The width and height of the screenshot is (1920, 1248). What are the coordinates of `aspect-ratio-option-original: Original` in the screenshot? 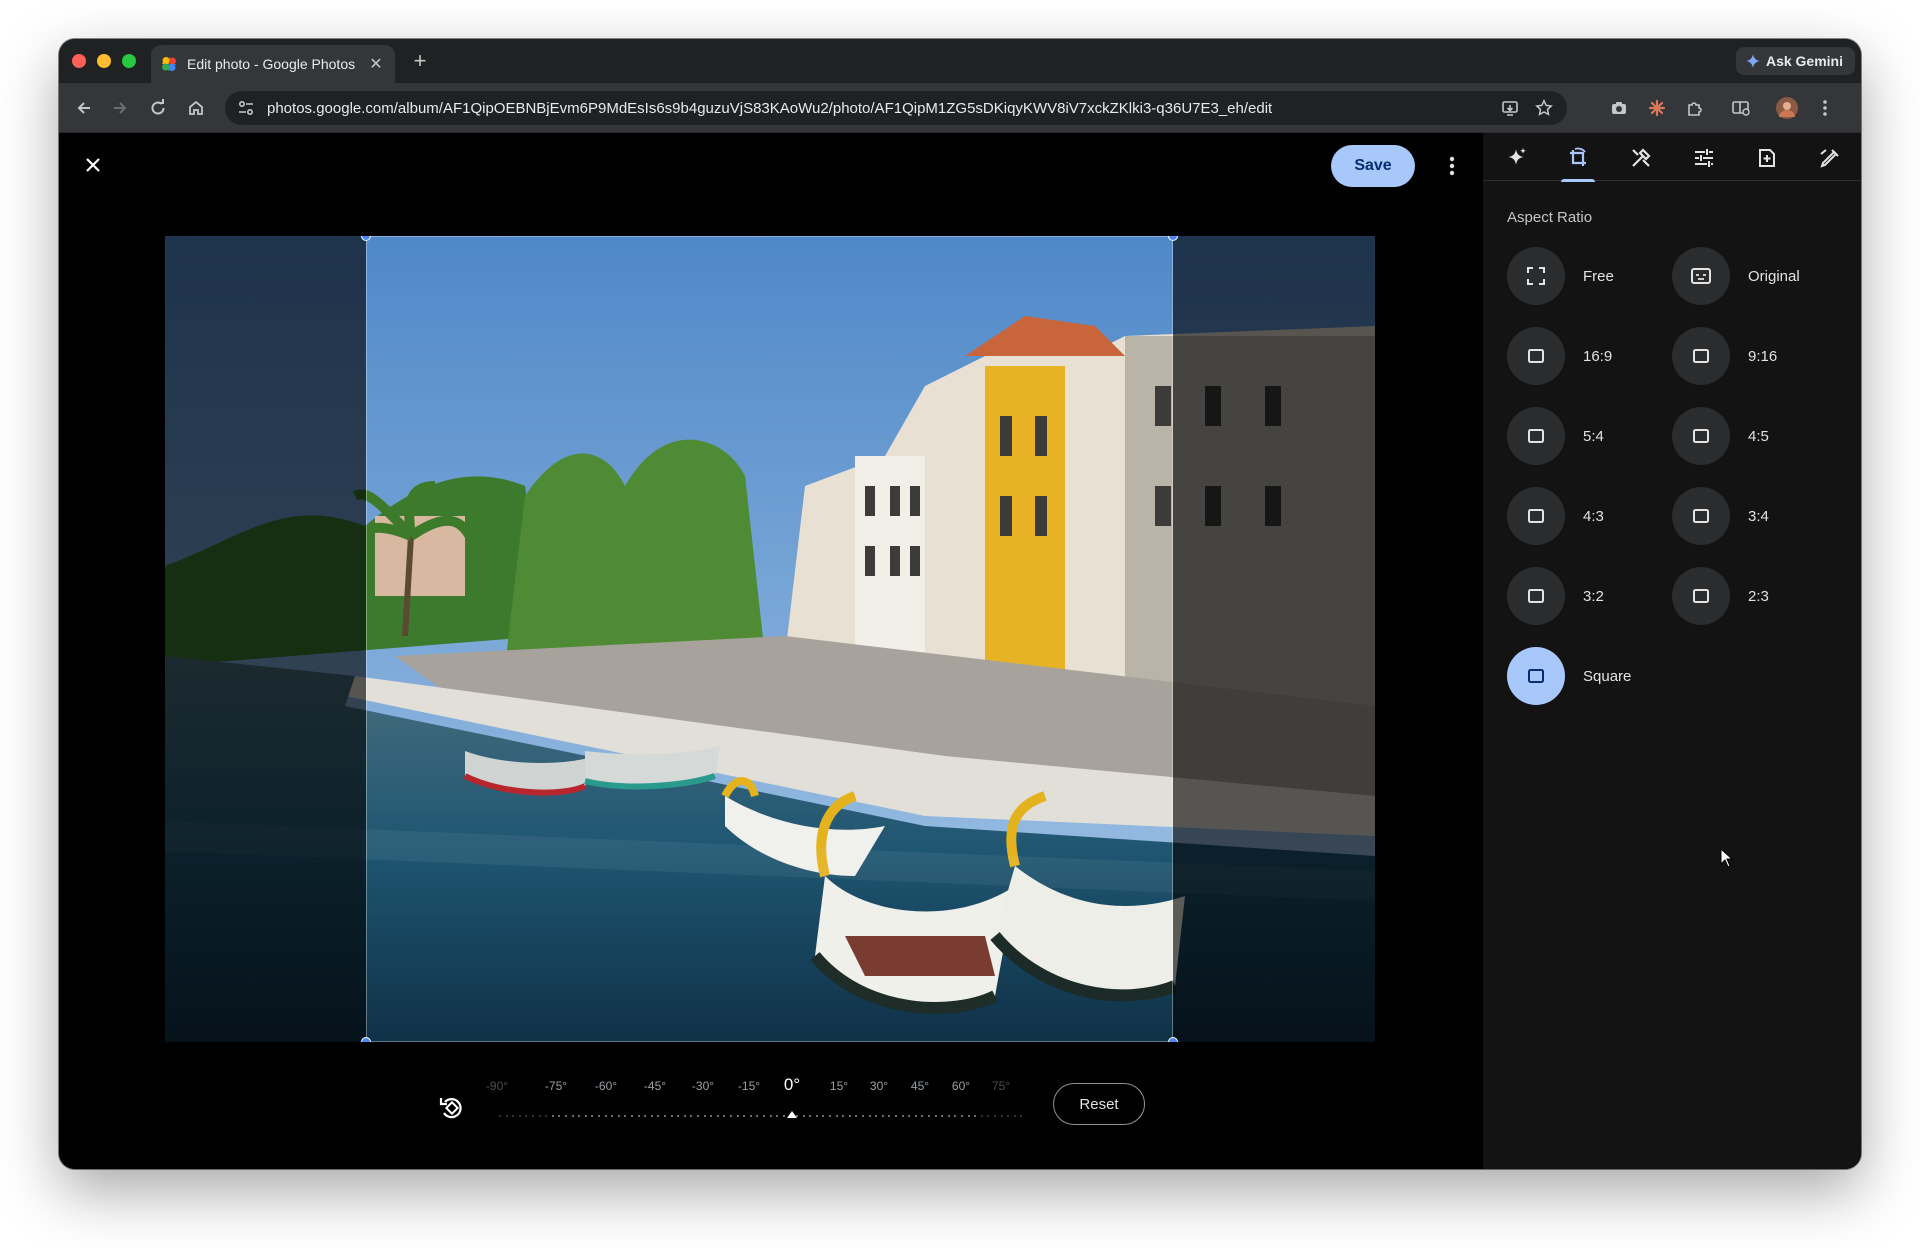 It's located at (1736, 276).